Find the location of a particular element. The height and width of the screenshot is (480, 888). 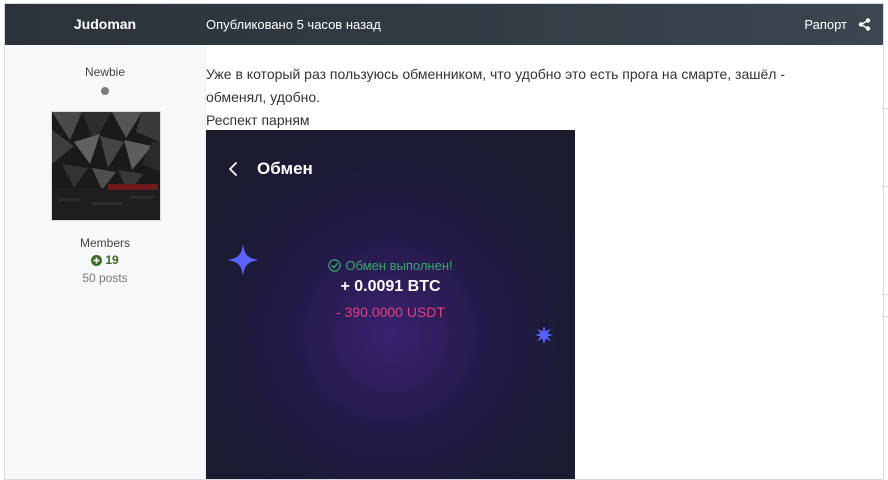

page-edge is located at coordinates (885, 239).